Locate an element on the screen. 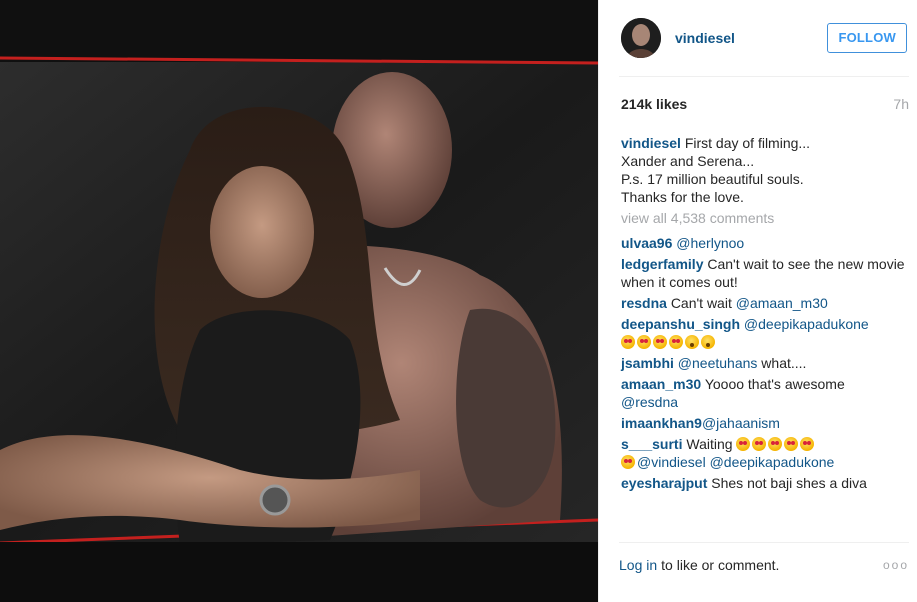 The height and width of the screenshot is (602, 917). comment-username: imaankhan9 is located at coordinates (661, 423).